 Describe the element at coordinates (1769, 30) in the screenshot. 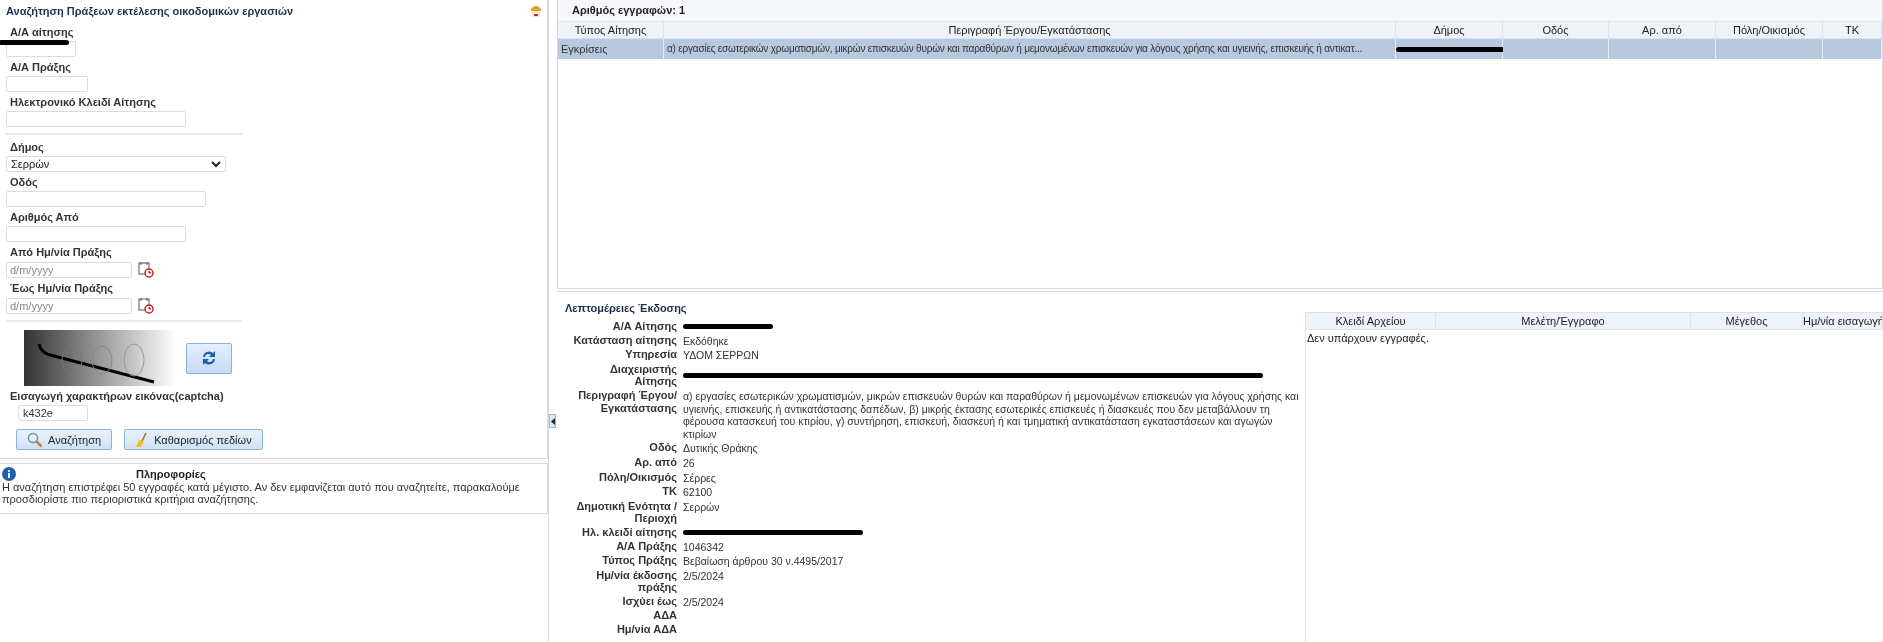

I see `column-header: Πόλη/Οικισμός` at that location.